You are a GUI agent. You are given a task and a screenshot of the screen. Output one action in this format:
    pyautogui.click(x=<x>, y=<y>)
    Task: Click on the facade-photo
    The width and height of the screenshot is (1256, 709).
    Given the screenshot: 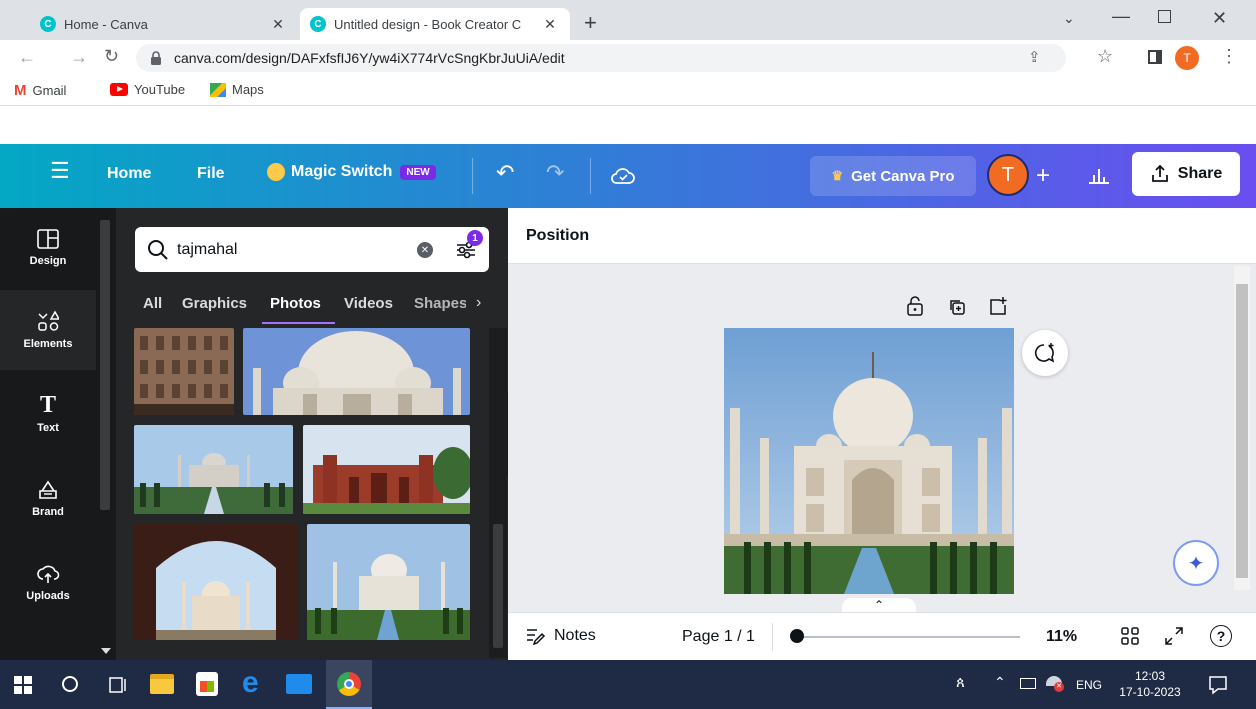 What is the action you would take?
    pyautogui.click(x=184, y=371)
    